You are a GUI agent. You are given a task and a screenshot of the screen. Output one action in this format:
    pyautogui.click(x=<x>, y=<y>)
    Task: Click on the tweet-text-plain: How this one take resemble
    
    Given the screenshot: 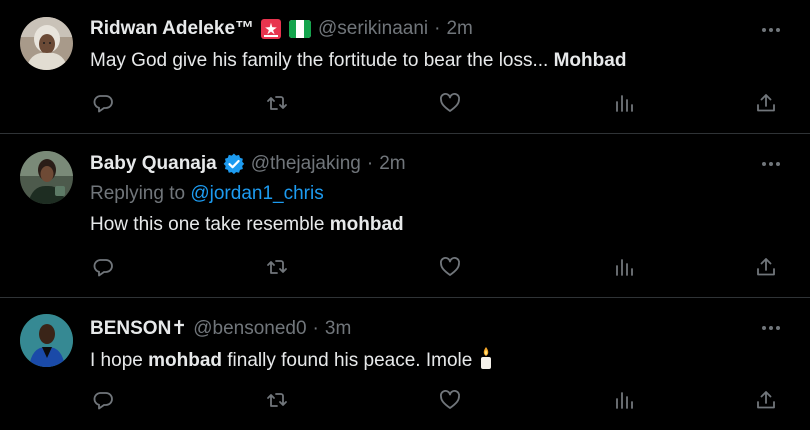 What is the action you would take?
    pyautogui.click(x=210, y=224)
    